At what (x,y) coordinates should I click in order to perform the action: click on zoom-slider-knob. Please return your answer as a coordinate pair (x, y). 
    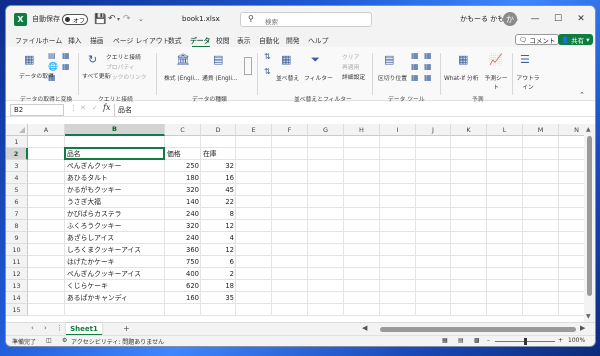
    Looking at the image, I should click on (525, 341).